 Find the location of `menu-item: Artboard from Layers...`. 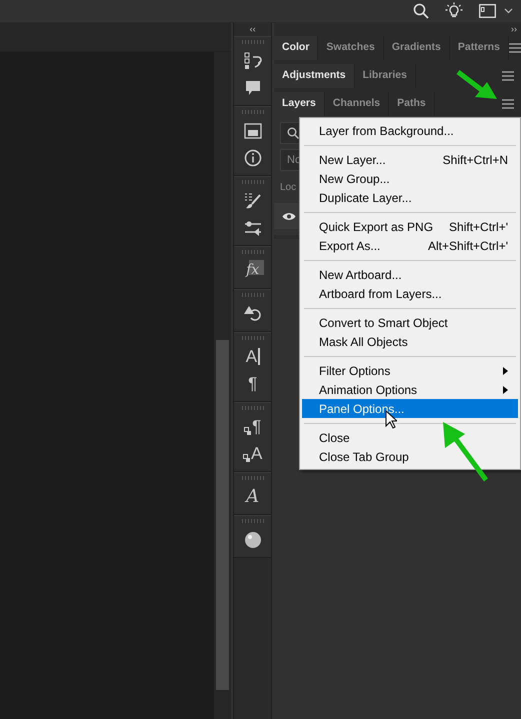

menu-item: Artboard from Layers... is located at coordinates (410, 293).